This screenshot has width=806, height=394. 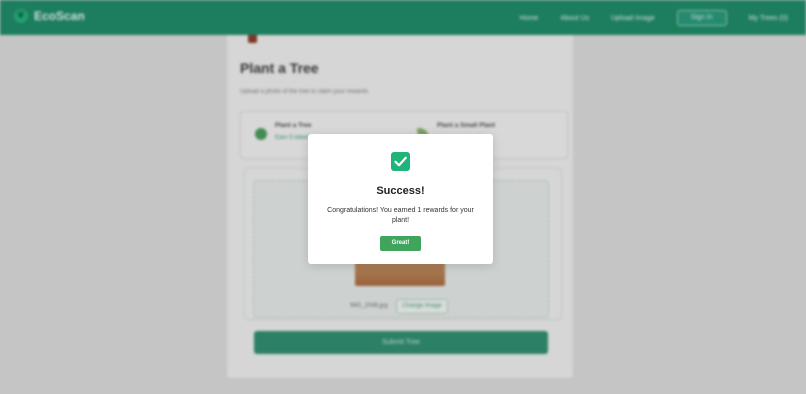 What do you see at coordinates (400, 161) in the screenshot?
I see `check-icon` at bounding box center [400, 161].